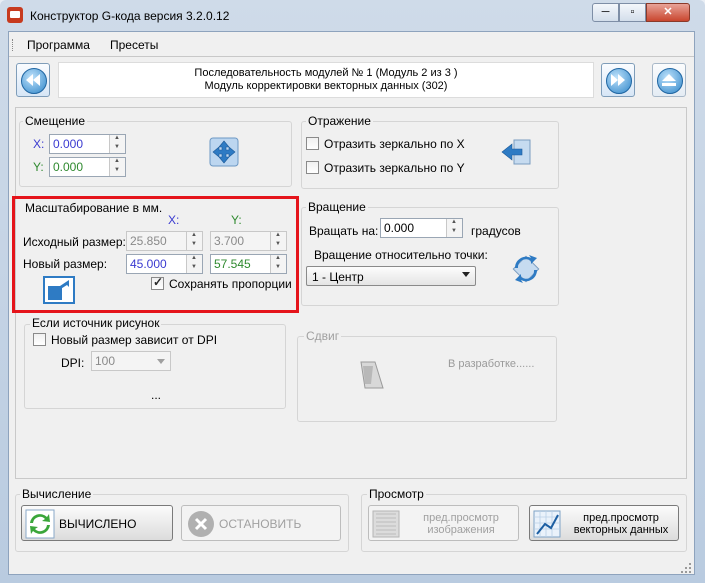 The height and width of the screenshot is (583, 705). What do you see at coordinates (57, 494) in the screenshot?
I see `compute-title: Вычисление` at bounding box center [57, 494].